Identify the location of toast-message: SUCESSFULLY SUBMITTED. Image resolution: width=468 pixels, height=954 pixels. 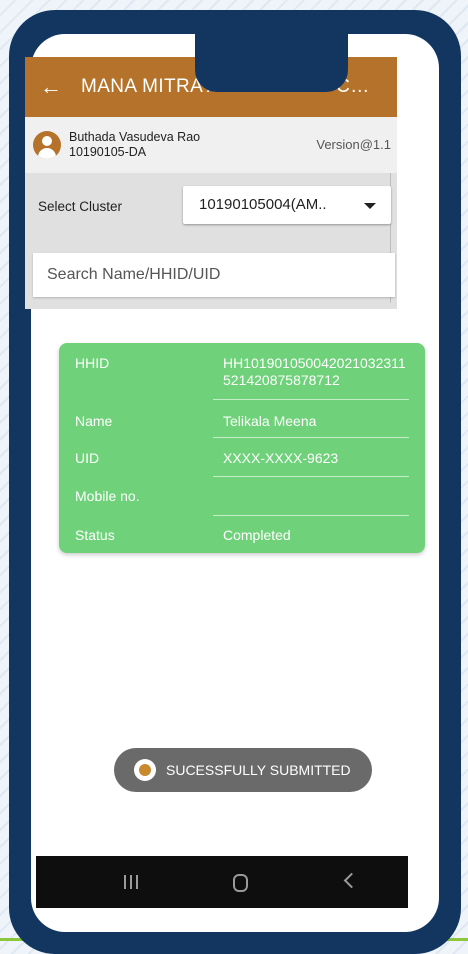
(258, 770).